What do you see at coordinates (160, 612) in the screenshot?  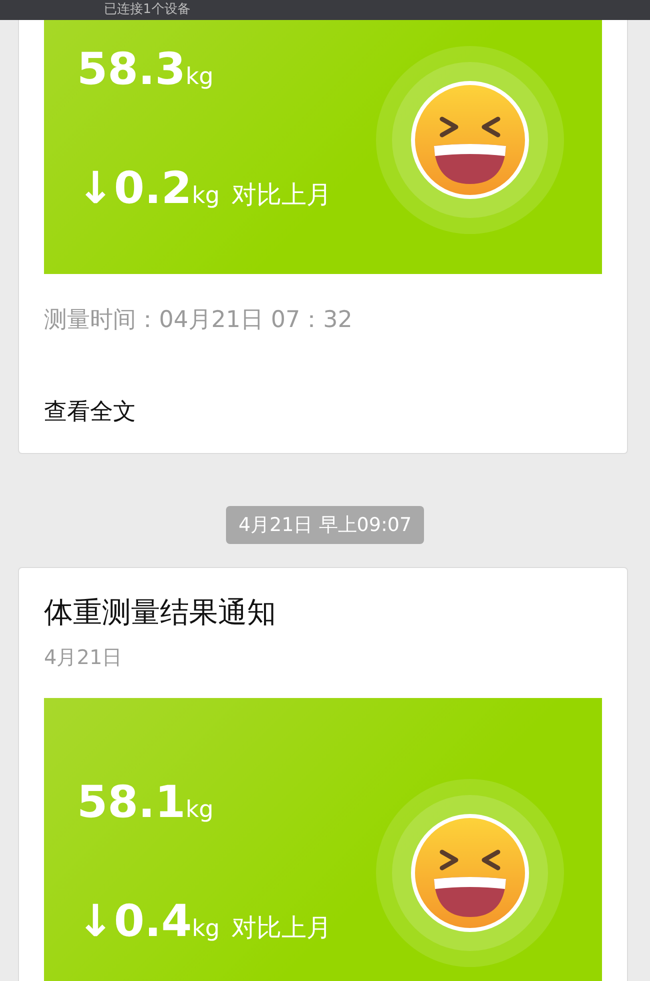 I see `card-title: 体重测量结果通知` at bounding box center [160, 612].